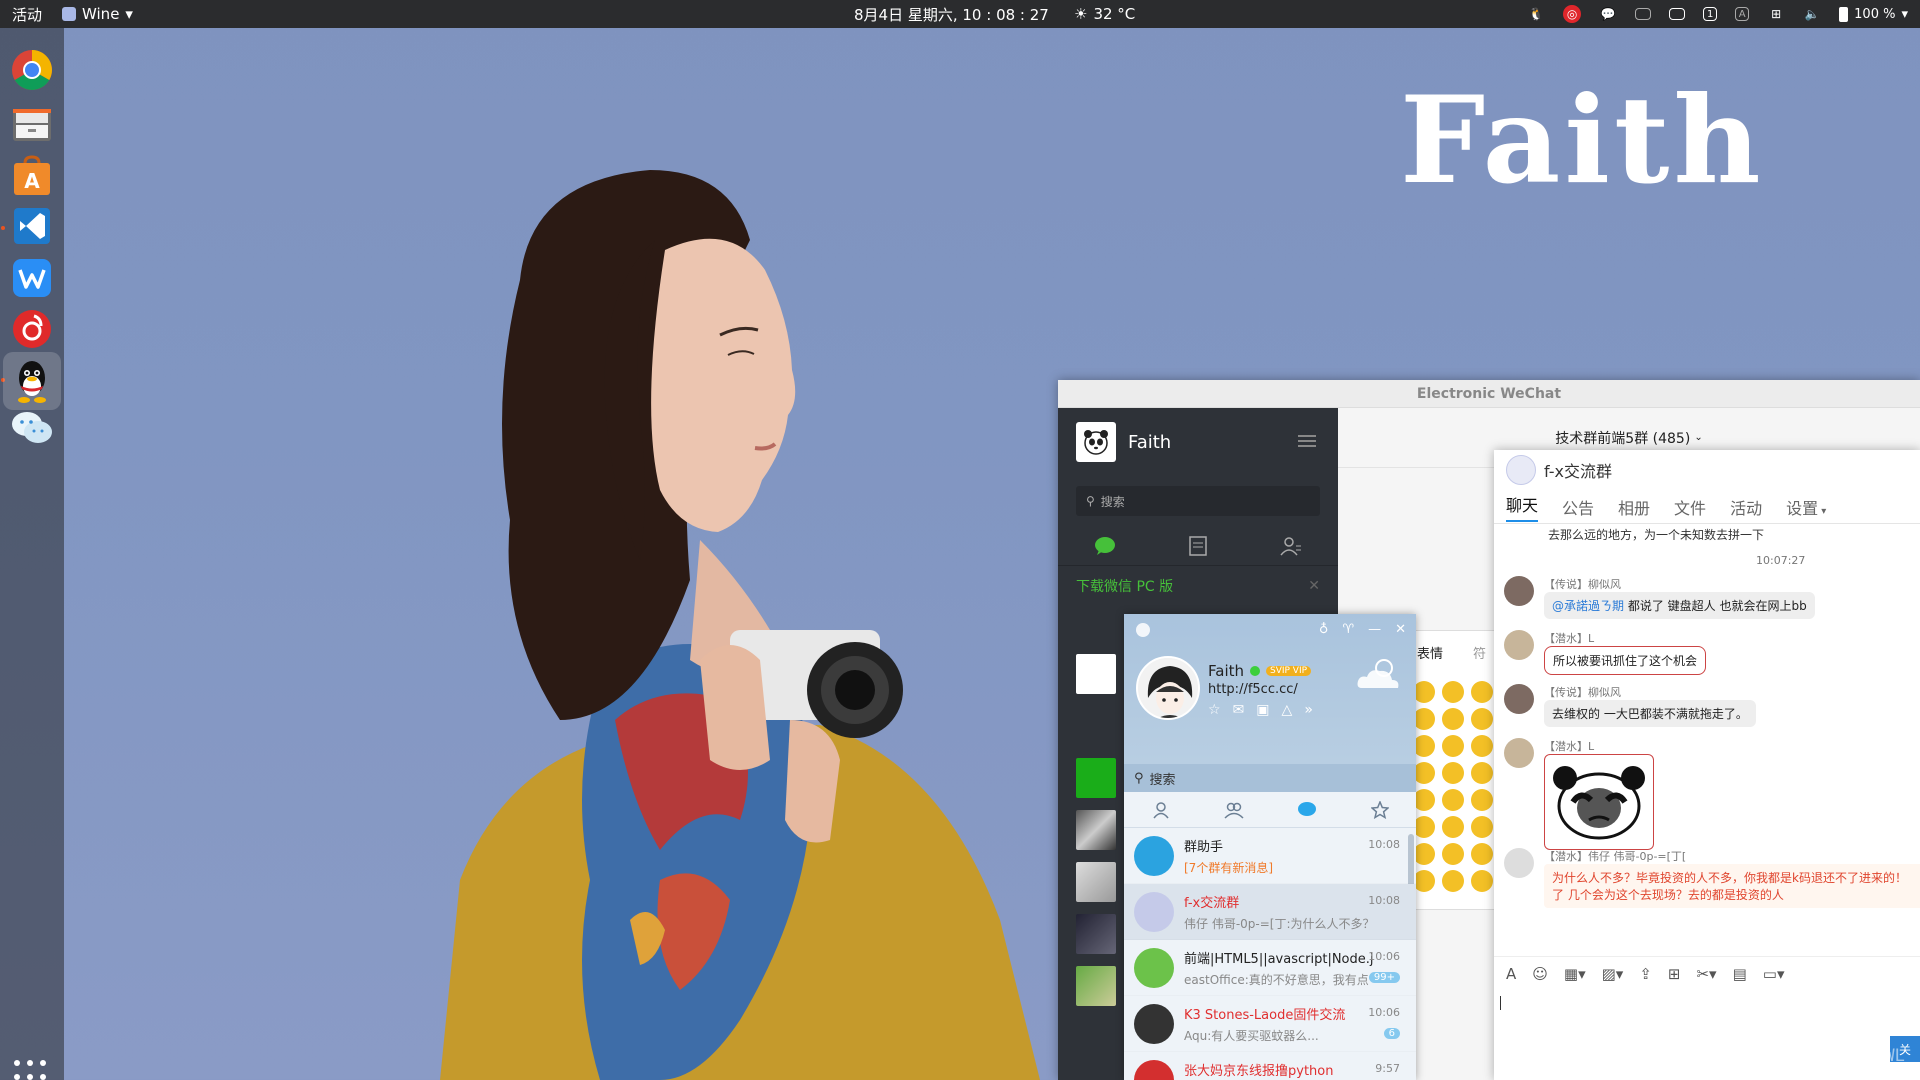 The width and height of the screenshot is (1920, 1080). I want to click on netease-music-launcher, so click(32, 329).